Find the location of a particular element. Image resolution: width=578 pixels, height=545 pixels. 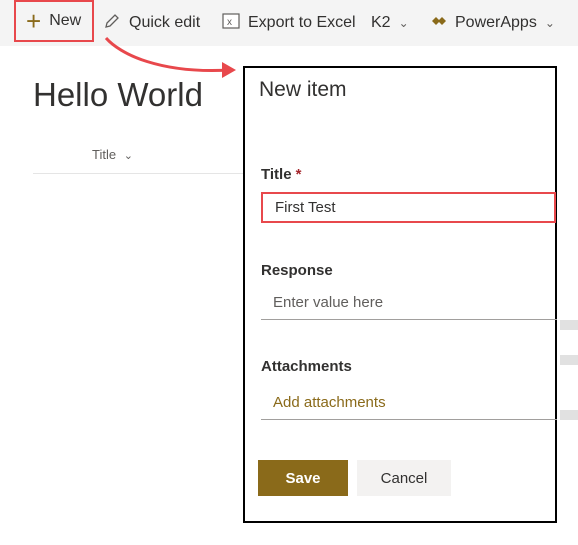

quick-edit-label: Quick edit is located at coordinates (165, 22).